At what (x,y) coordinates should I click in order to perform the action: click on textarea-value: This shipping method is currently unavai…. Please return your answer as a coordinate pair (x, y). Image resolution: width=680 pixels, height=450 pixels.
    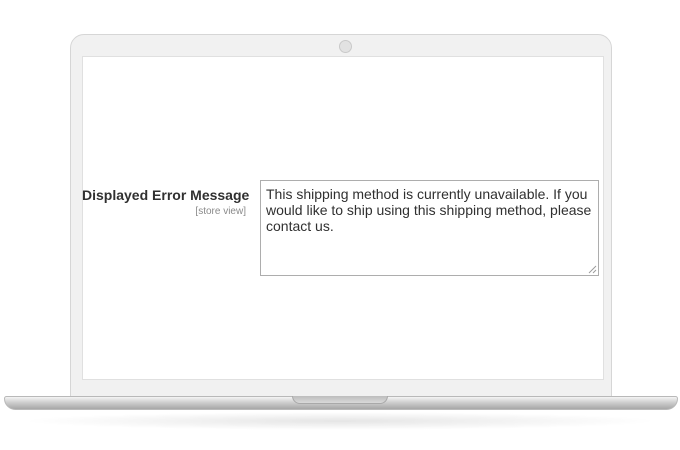
    Looking at the image, I should click on (429, 210).